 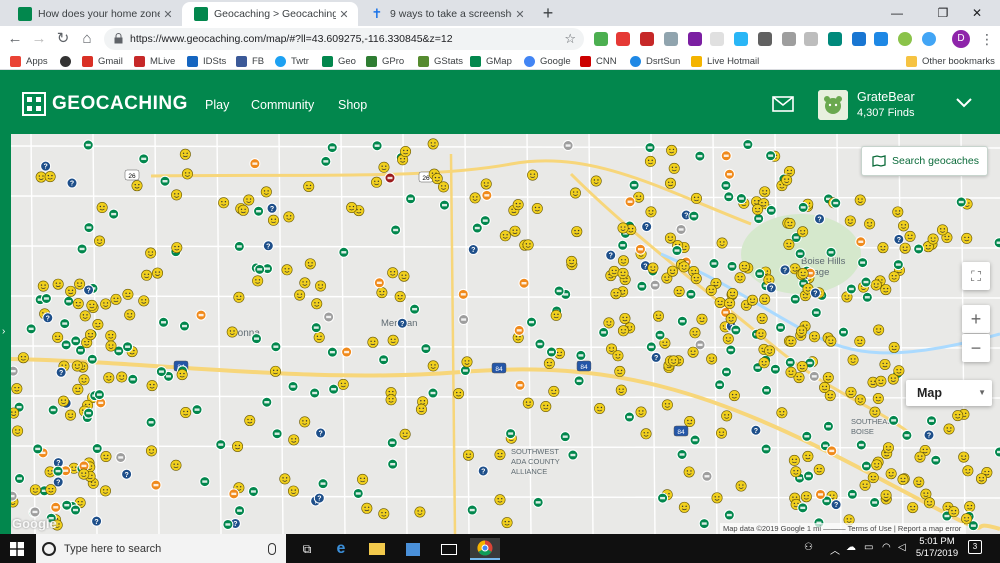 I want to click on multi-cache-marker, so click(x=487, y=195).